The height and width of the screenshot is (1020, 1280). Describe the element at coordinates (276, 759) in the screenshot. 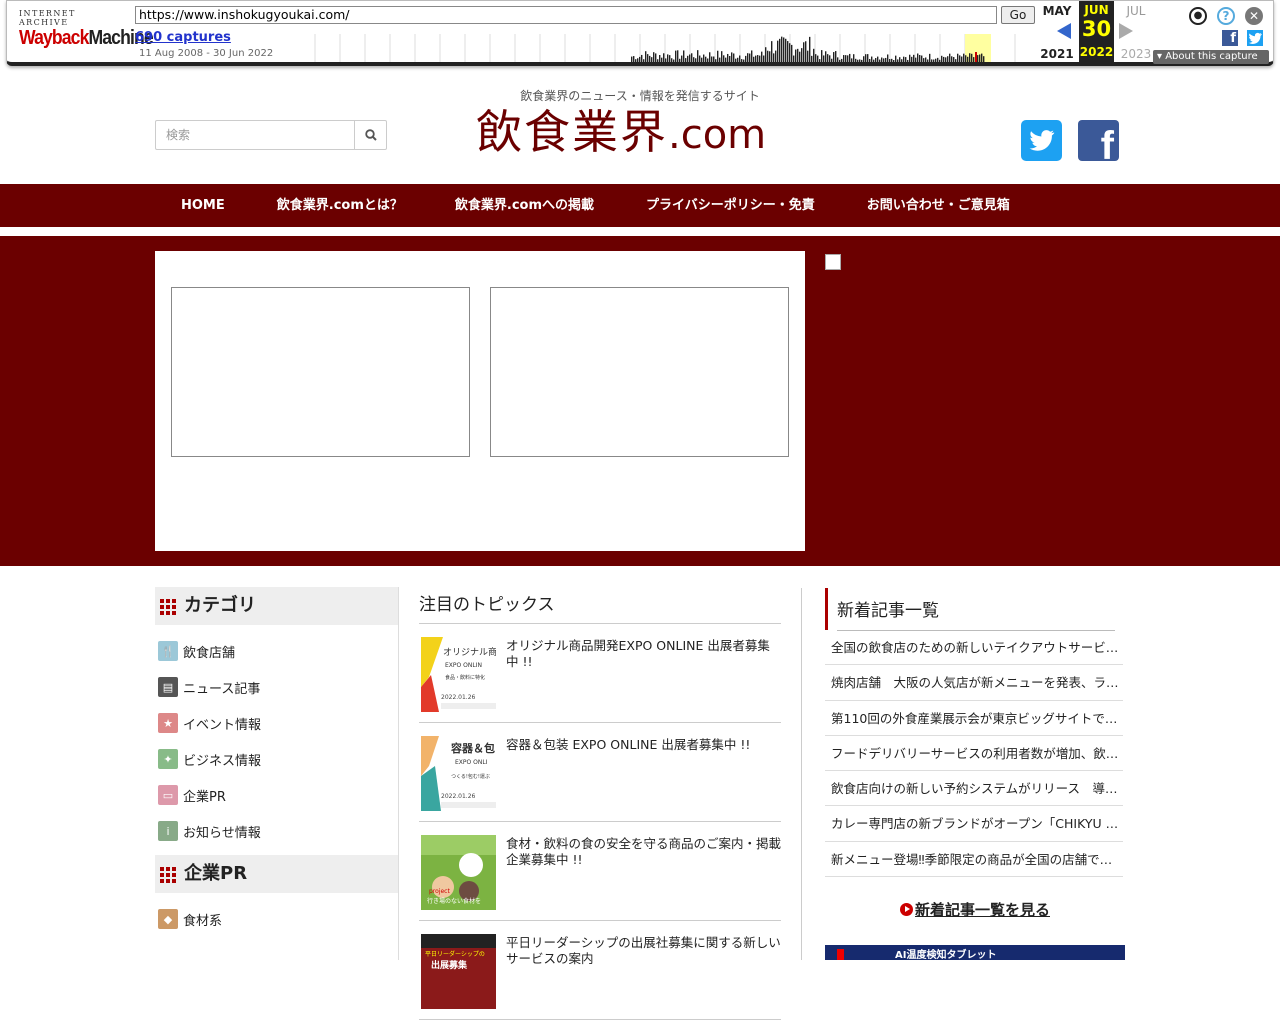

I see `sidebar-item-business: ✦ ビジネス情報` at that location.